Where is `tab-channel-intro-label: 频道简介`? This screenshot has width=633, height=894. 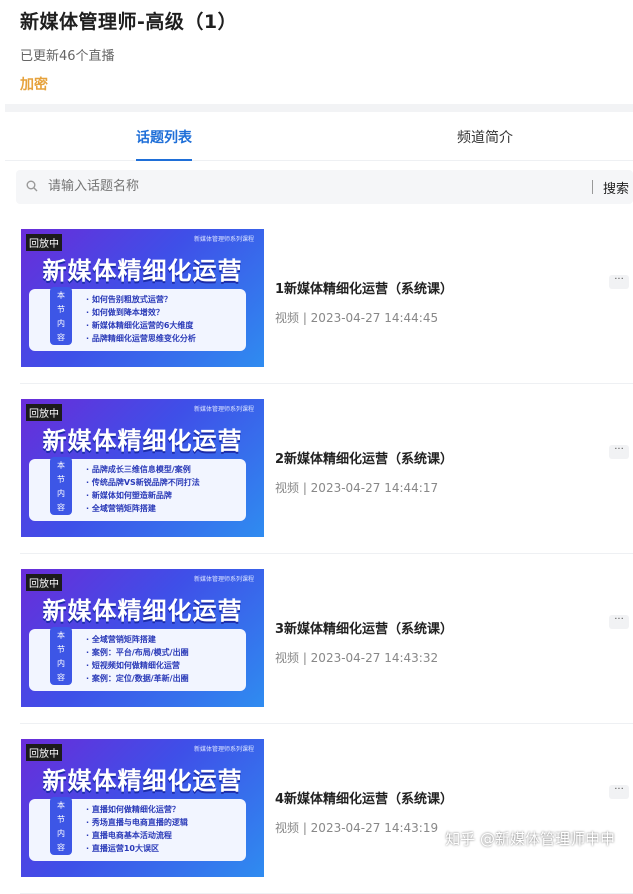
tab-channel-intro-label: 频道简介 is located at coordinates (485, 138).